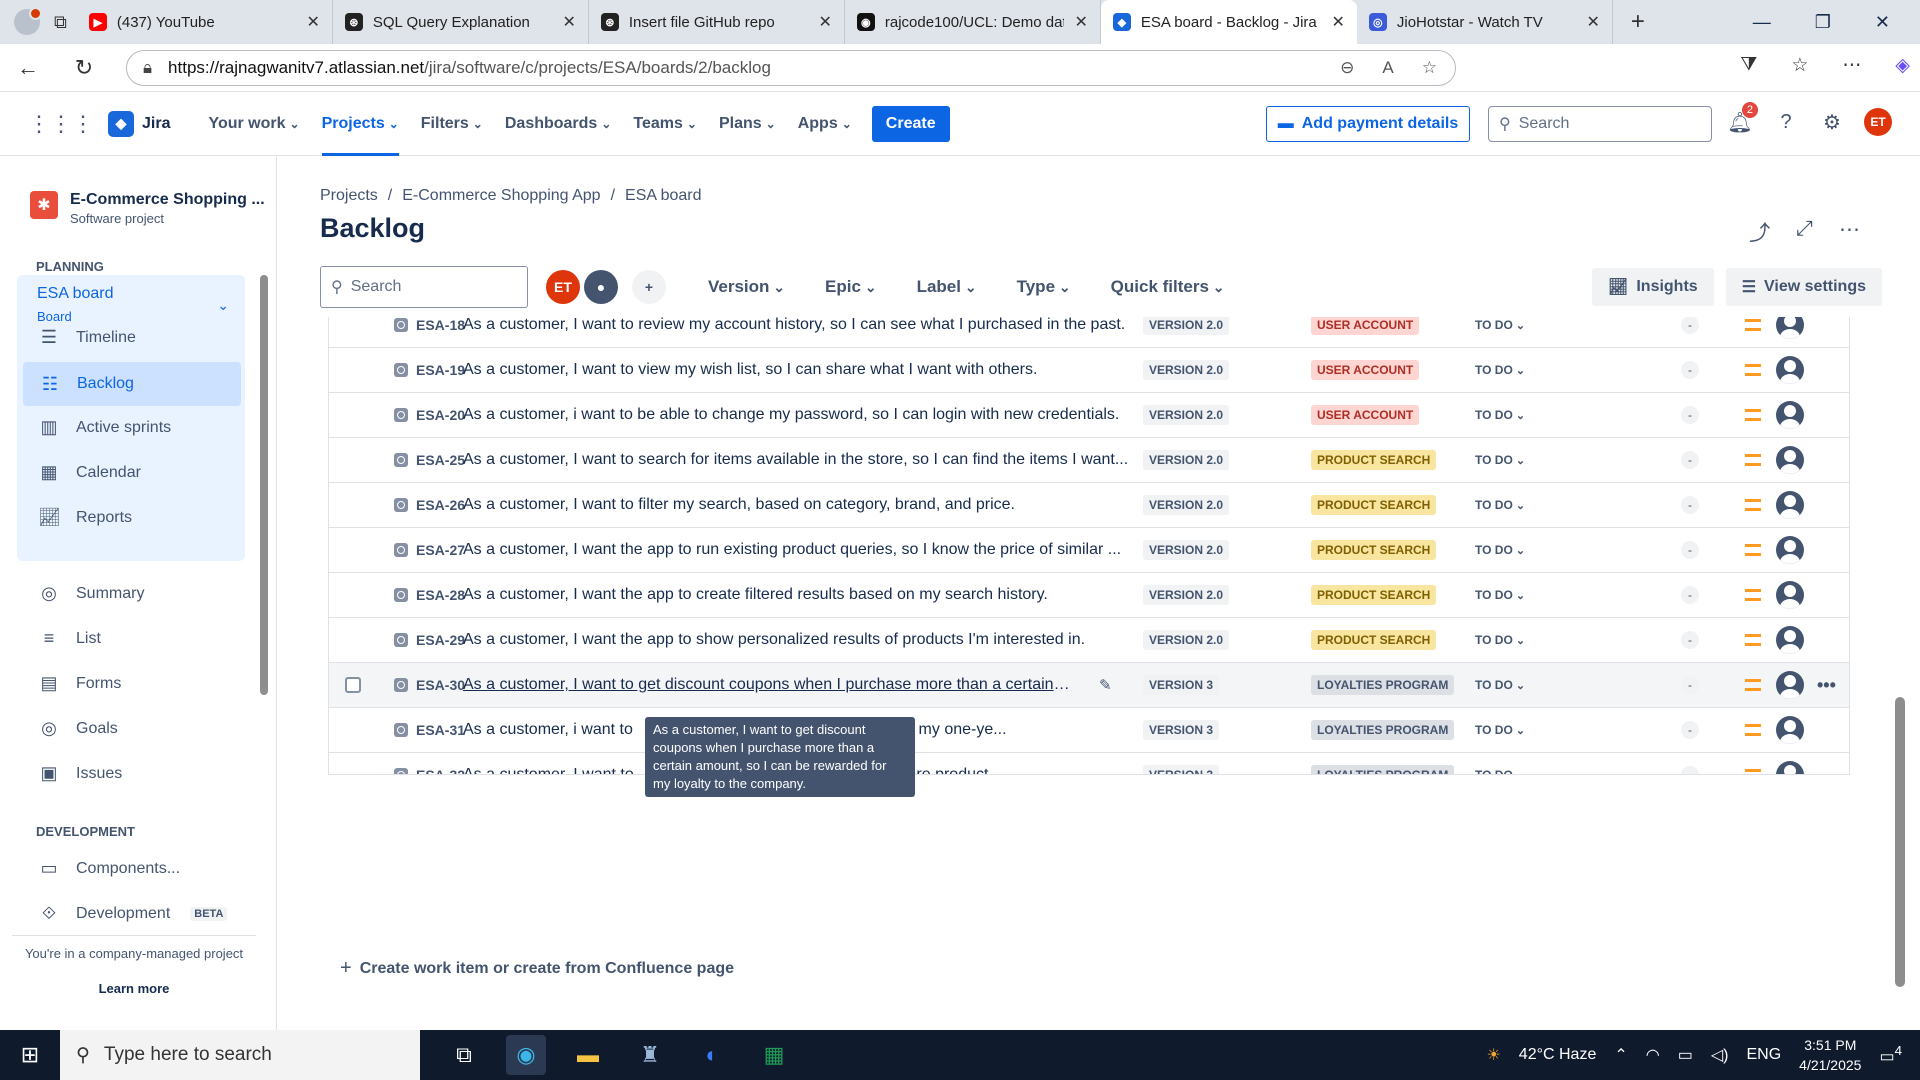 This screenshot has height=1080, width=1920. What do you see at coordinates (1493, 1055) in the screenshot?
I see `weather-icon: ☀` at bounding box center [1493, 1055].